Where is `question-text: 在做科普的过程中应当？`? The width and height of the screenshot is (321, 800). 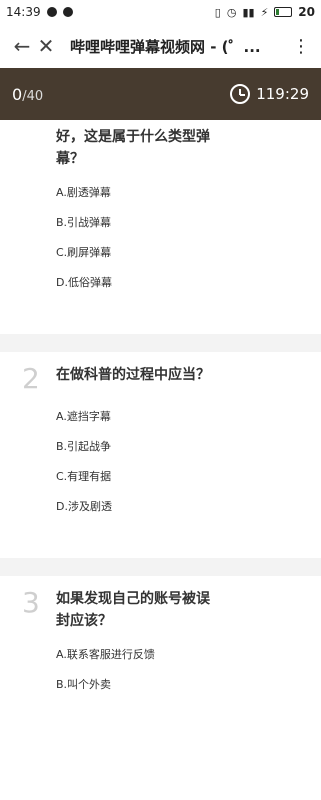
question-text: 在做科普的过程中应当？ is located at coordinates (133, 375).